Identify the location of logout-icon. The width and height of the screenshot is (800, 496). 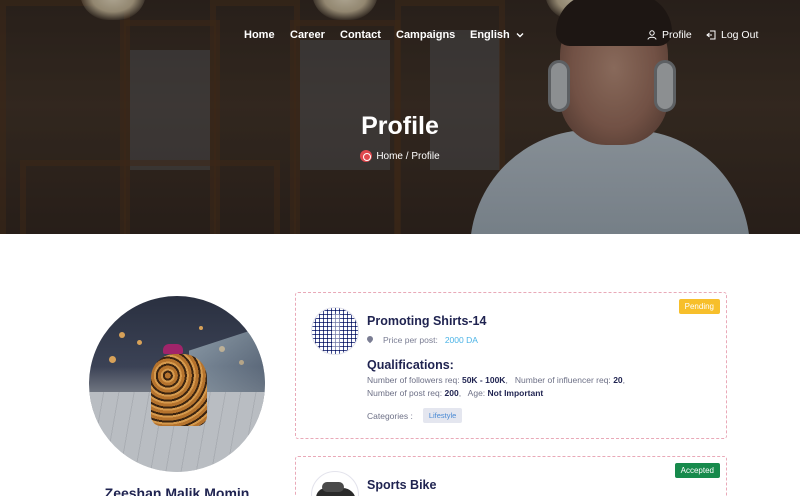
(711, 35).